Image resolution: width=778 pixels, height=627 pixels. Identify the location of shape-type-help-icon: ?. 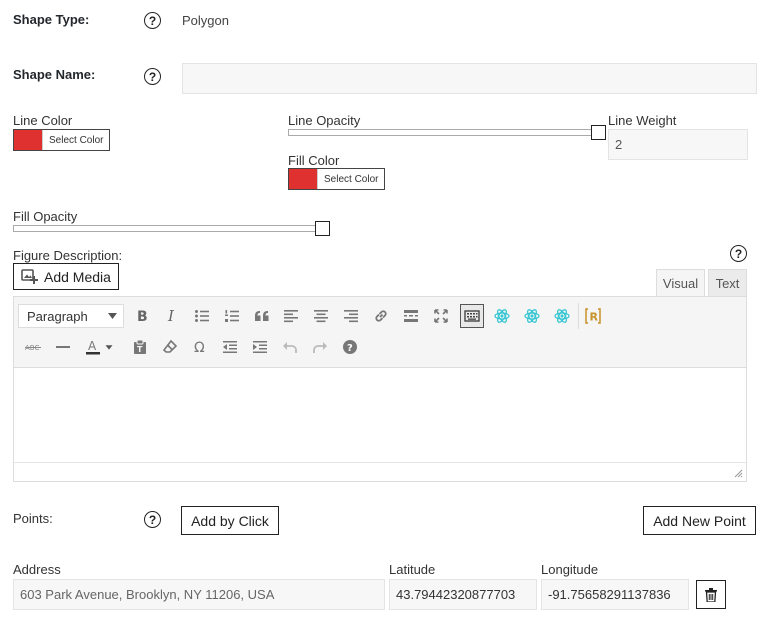
(152, 20).